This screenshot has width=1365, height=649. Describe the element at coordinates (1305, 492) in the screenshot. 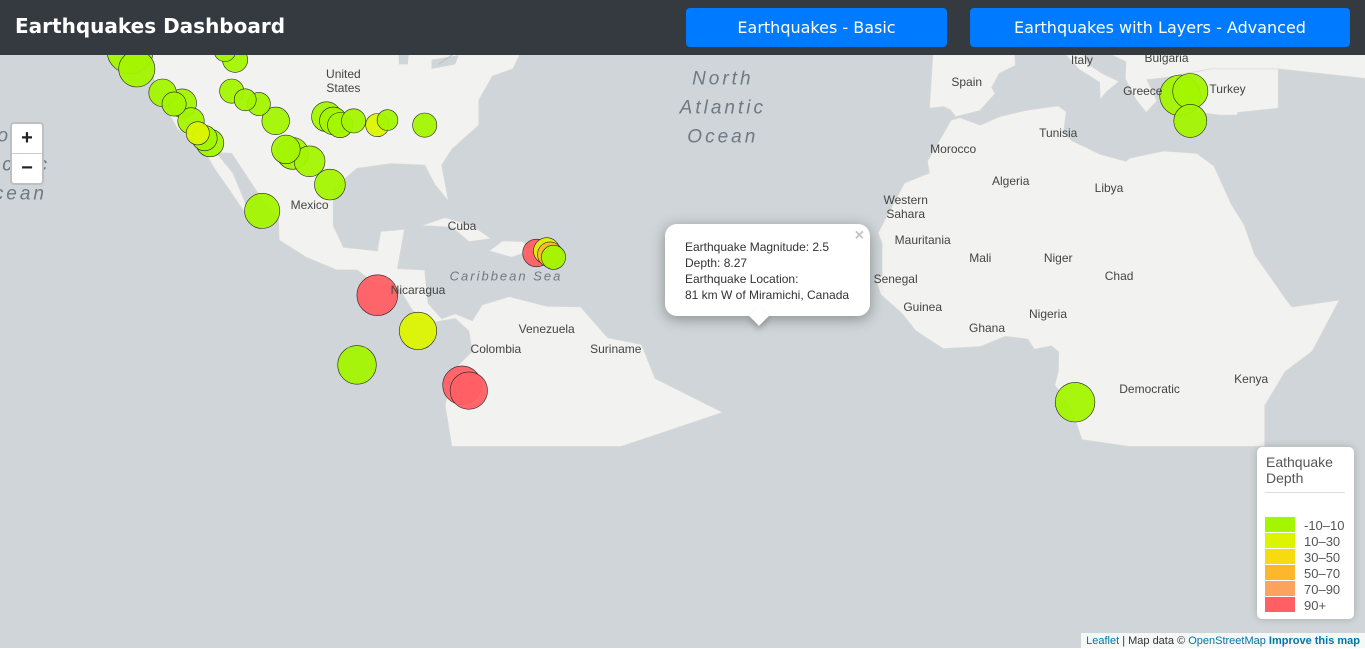

I see `legend-divider` at that location.